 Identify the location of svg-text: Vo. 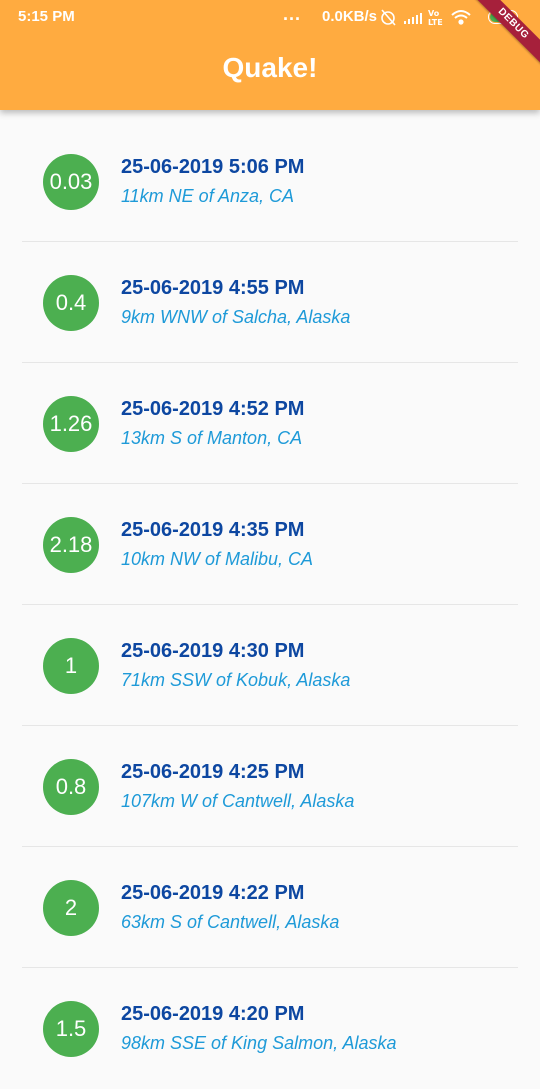
(434, 13).